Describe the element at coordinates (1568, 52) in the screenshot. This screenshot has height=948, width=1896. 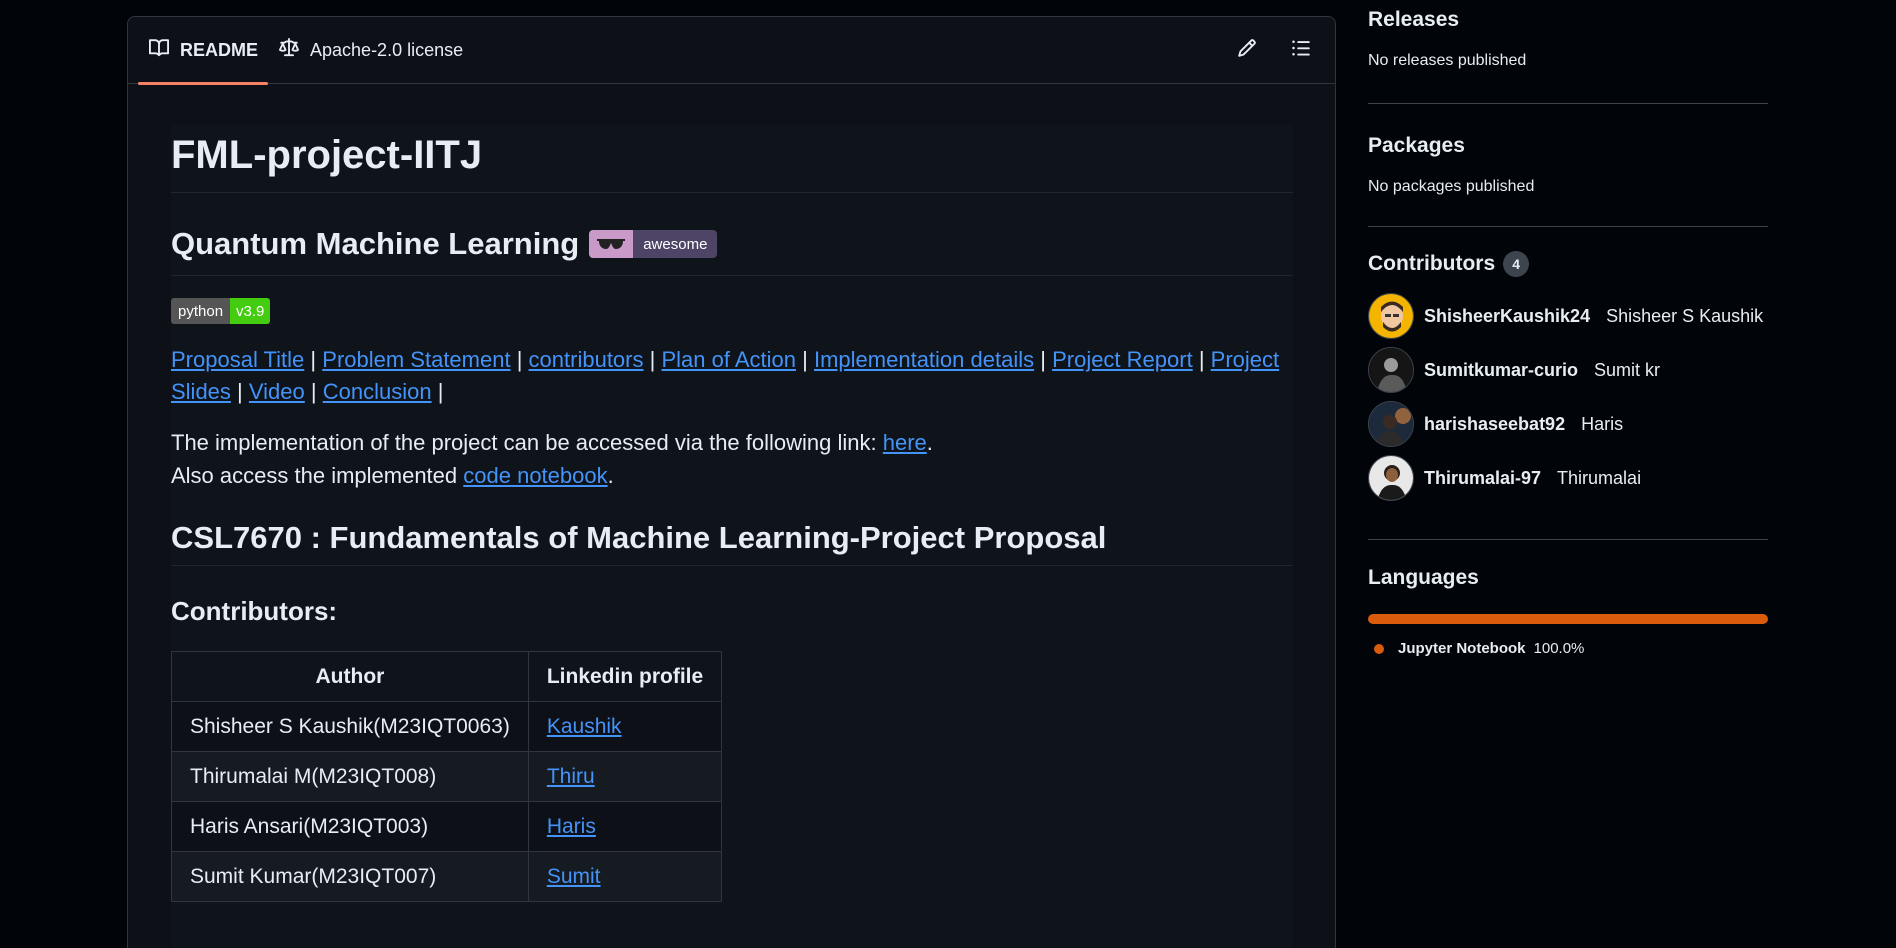
I see `releases-section: Releases No releases published` at that location.